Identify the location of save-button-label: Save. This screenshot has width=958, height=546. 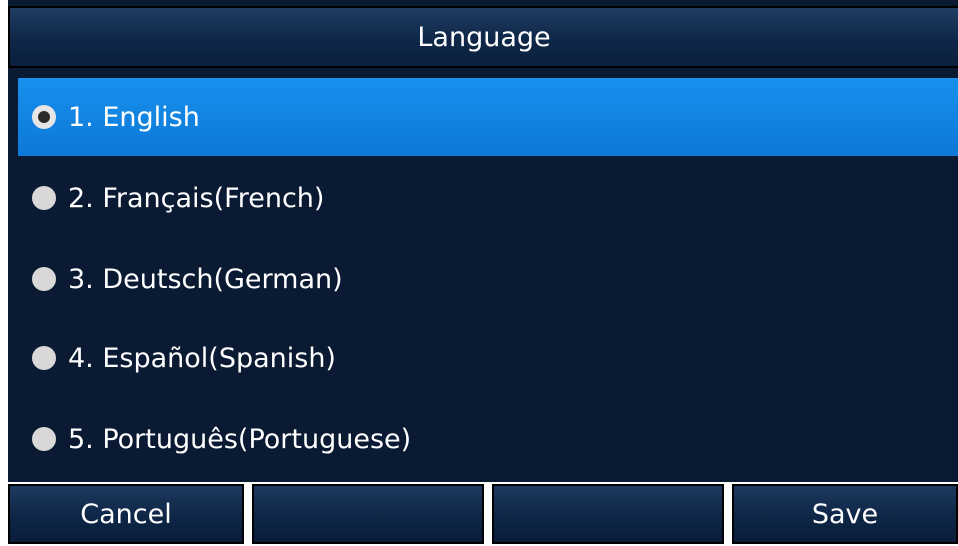
(845, 514).